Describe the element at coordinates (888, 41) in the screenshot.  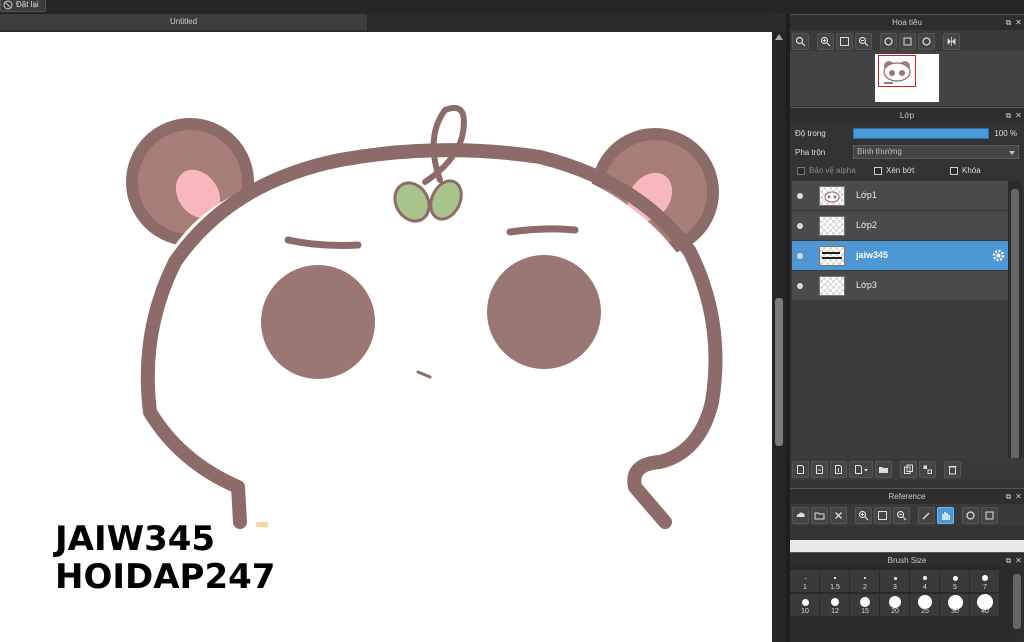
I see `rotate-left-icon` at that location.